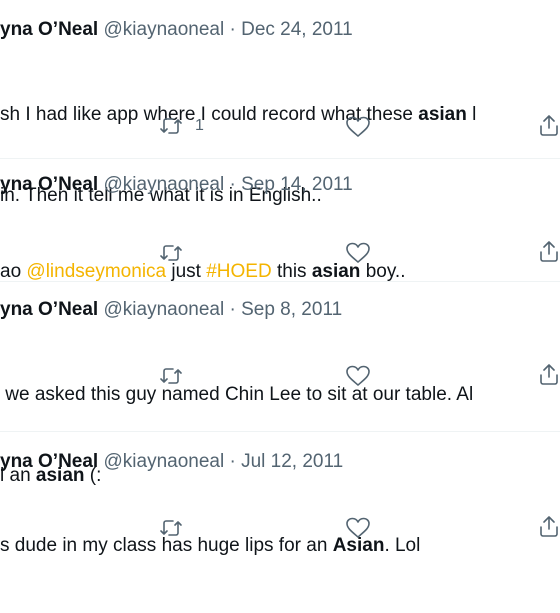 The image size is (560, 613). What do you see at coordinates (238, 271) in the screenshot?
I see `hashtag-link: #HOED` at bounding box center [238, 271].